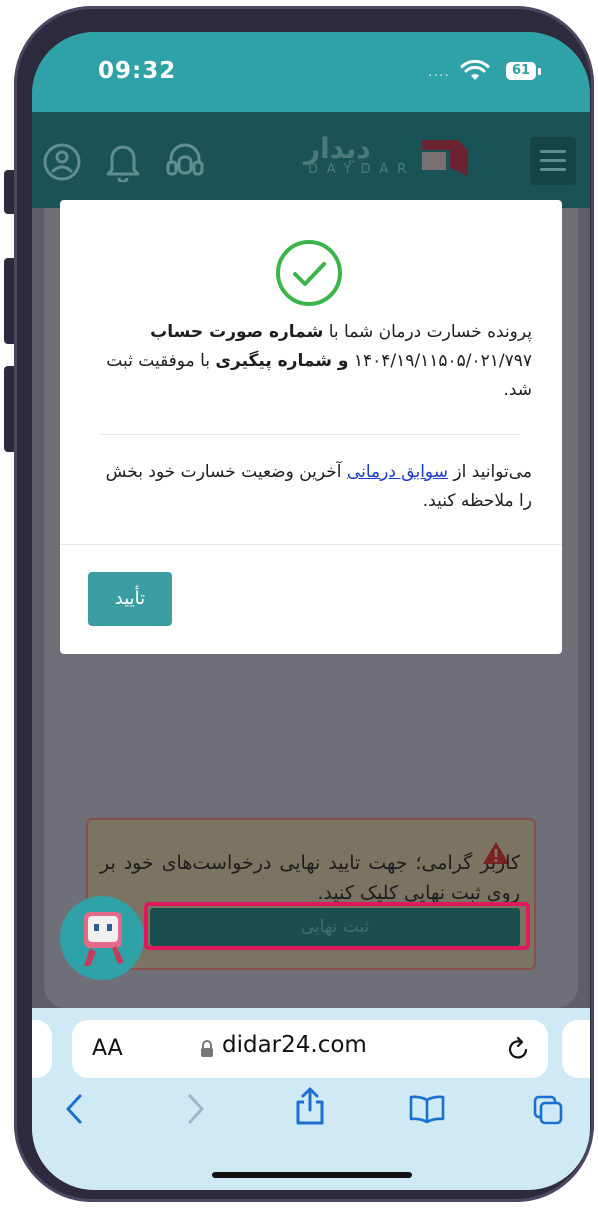  What do you see at coordinates (309, 273) in the screenshot?
I see `success-check-icon` at bounding box center [309, 273].